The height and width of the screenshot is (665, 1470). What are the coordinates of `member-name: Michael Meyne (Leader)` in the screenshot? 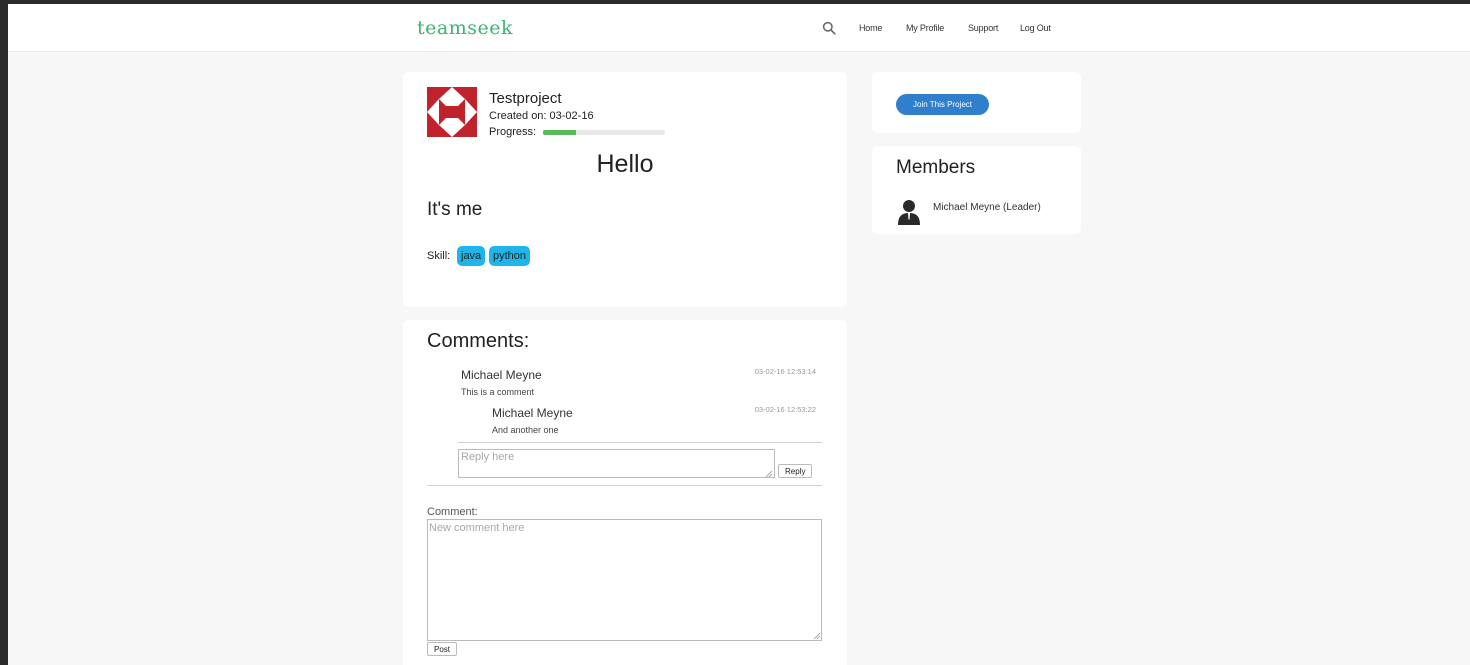 It's located at (987, 207).